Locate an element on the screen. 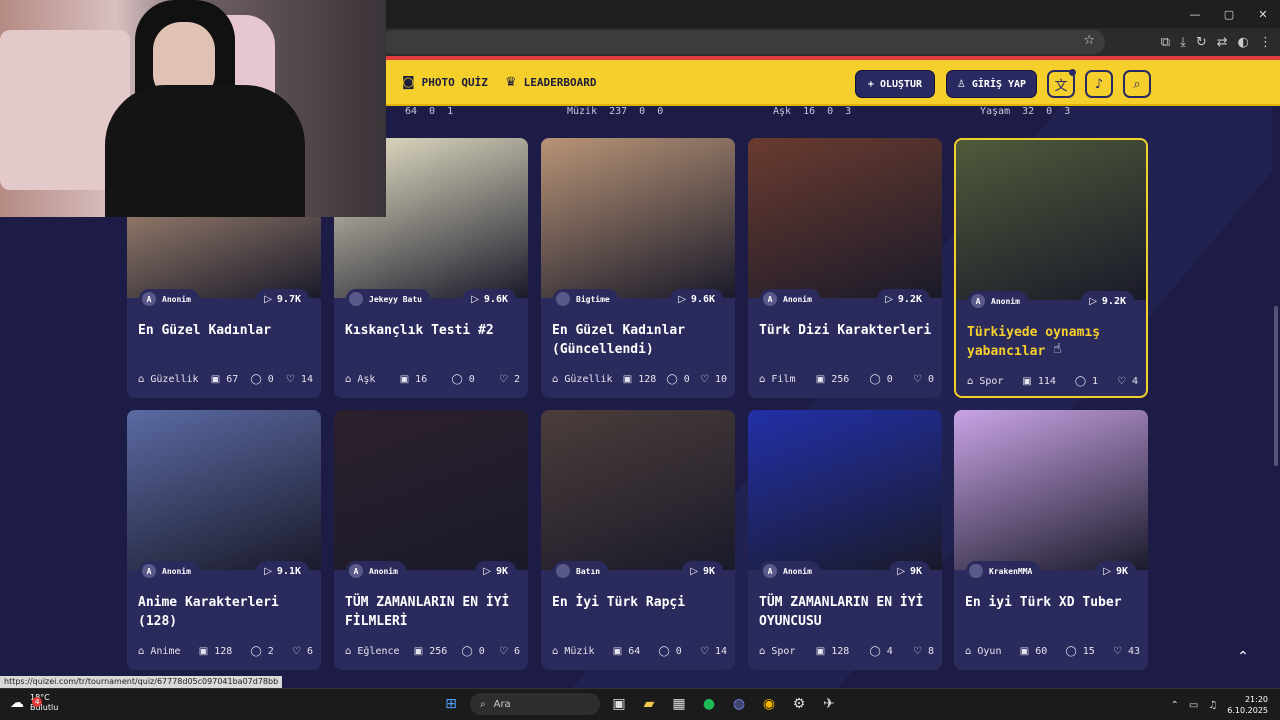  like-count: ♡ 43 is located at coordinates (1126, 651).